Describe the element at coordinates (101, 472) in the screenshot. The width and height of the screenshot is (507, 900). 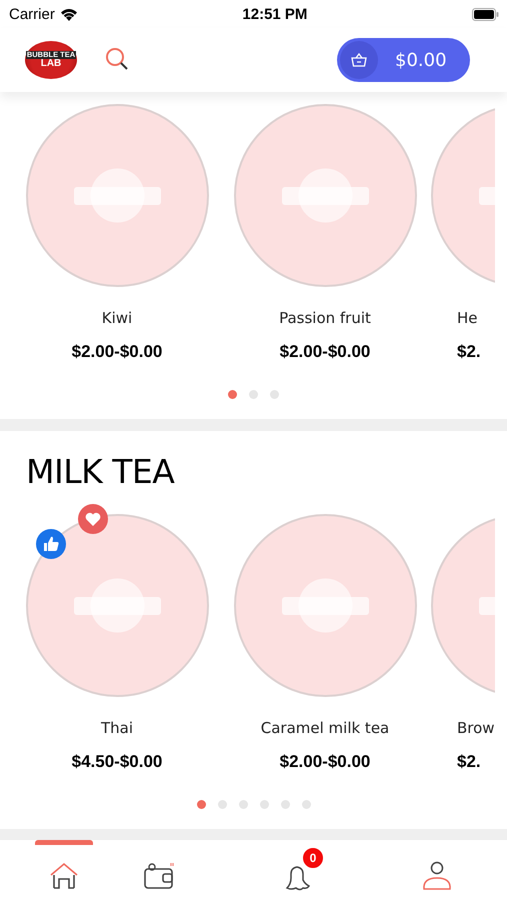
I see `section-title: MILK TEA` at that location.